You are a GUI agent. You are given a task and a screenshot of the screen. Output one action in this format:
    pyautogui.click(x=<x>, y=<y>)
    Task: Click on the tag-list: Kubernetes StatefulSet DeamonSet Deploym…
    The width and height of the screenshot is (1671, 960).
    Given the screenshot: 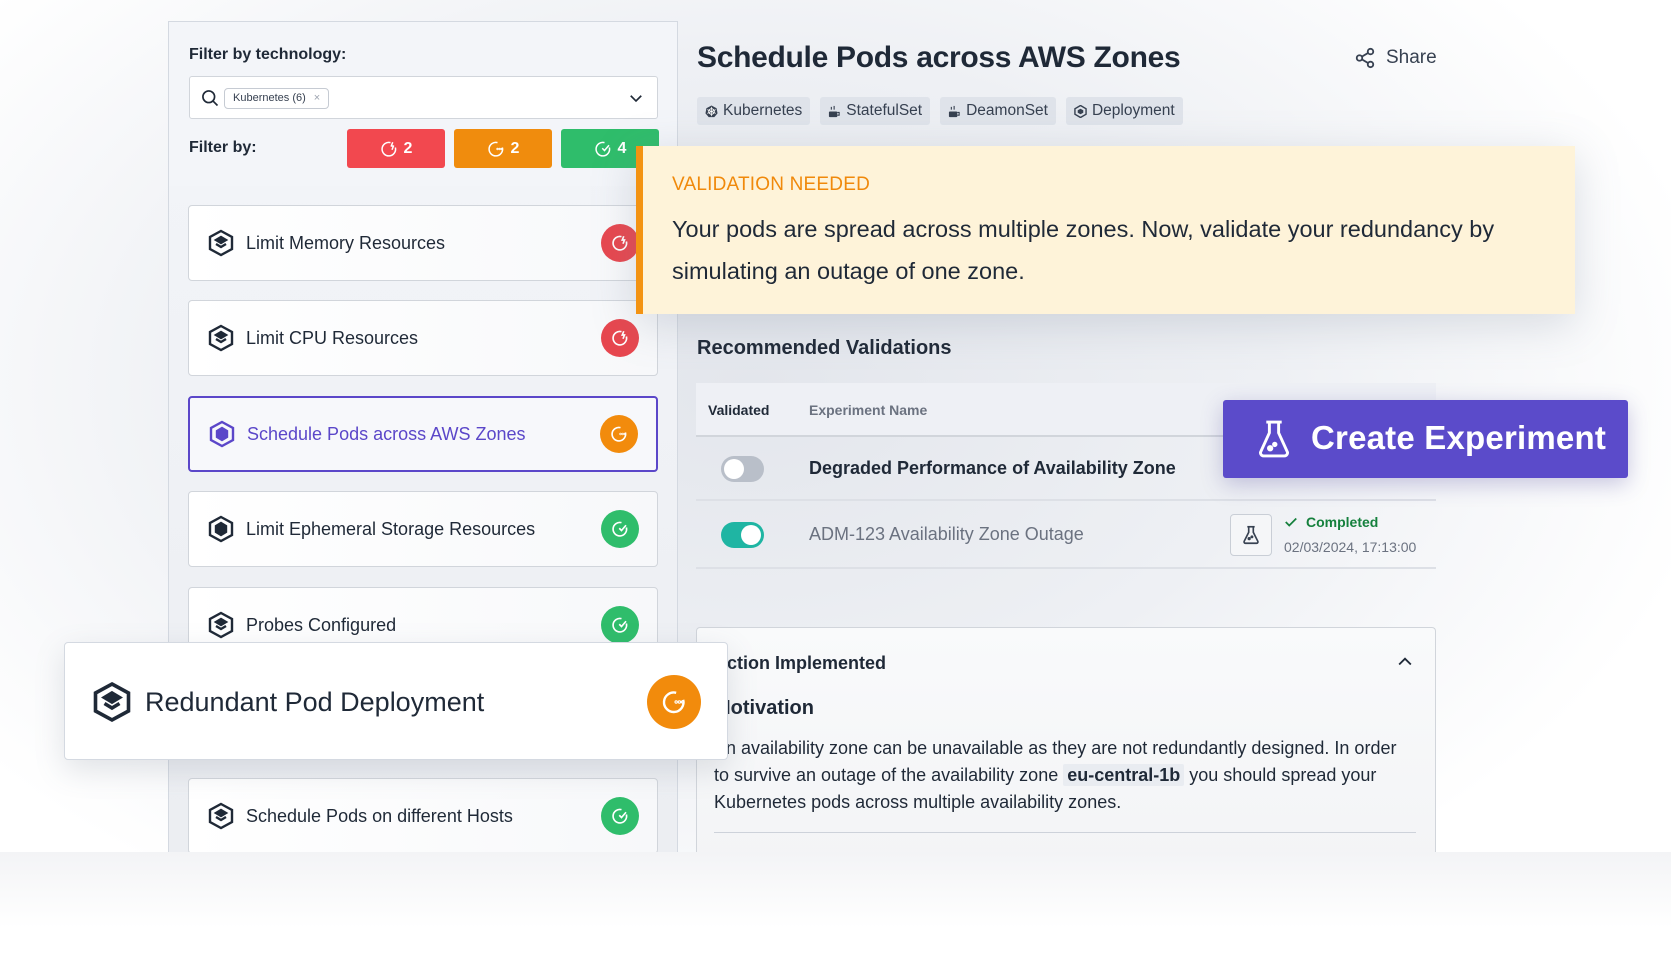 What is the action you would take?
    pyautogui.click(x=940, y=111)
    